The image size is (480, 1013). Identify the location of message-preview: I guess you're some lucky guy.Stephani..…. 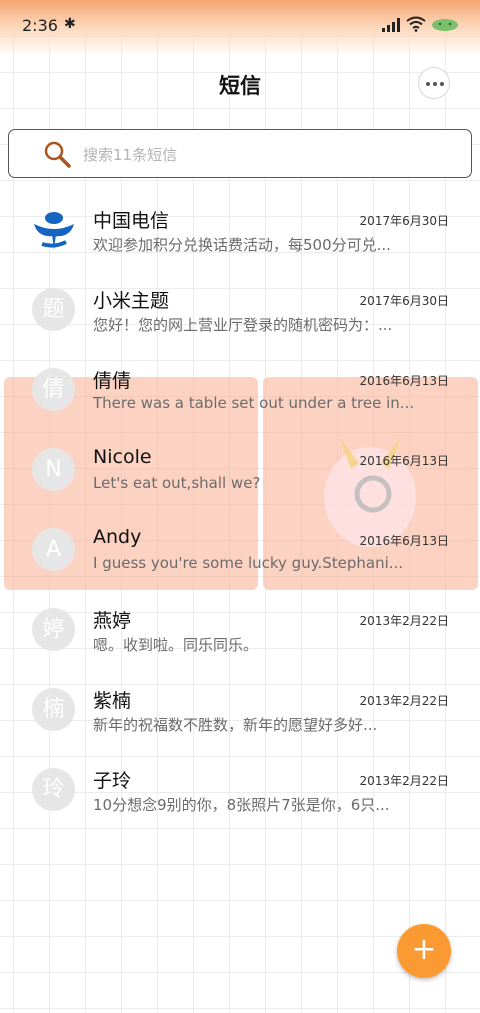
(248, 563).